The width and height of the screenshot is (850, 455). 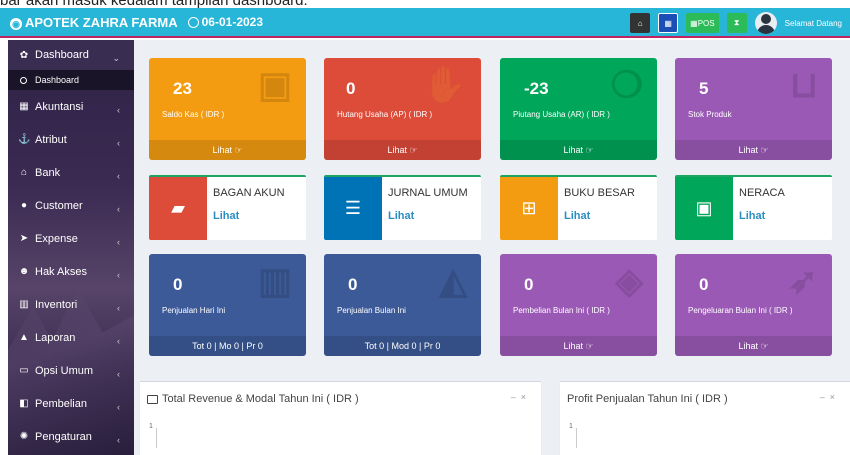 What do you see at coordinates (61, 403) in the screenshot?
I see `sidebar-item-label: Pembelian` at bounding box center [61, 403].